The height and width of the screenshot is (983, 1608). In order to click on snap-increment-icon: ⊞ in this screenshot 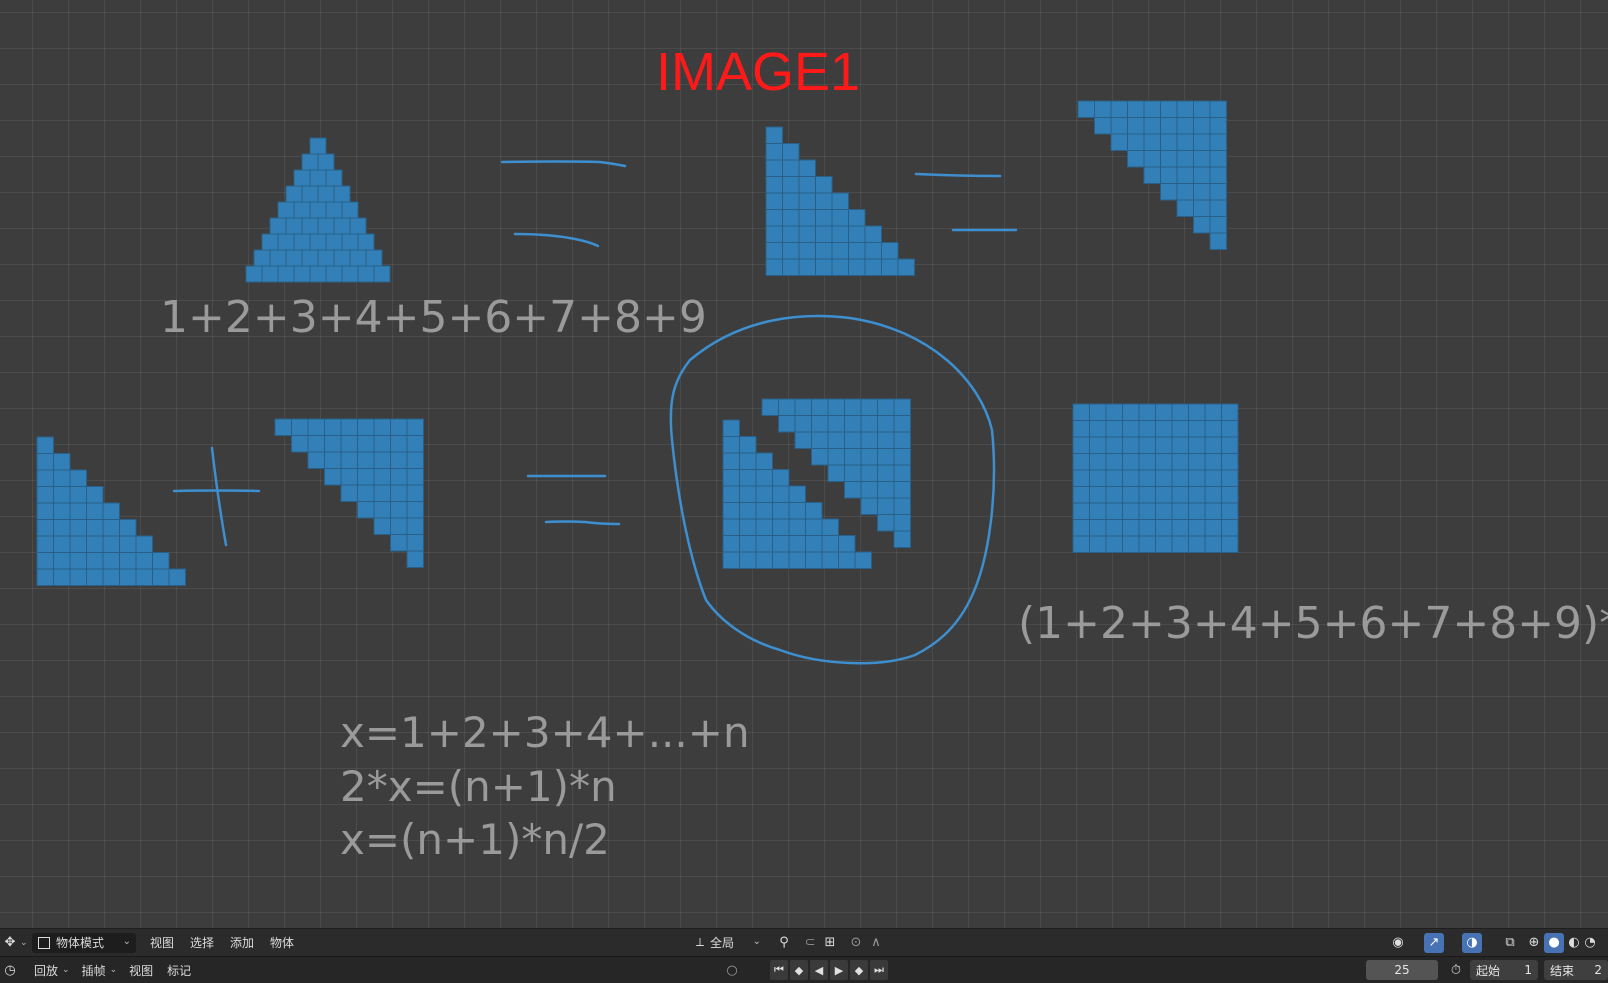, I will do `click(830, 943)`.